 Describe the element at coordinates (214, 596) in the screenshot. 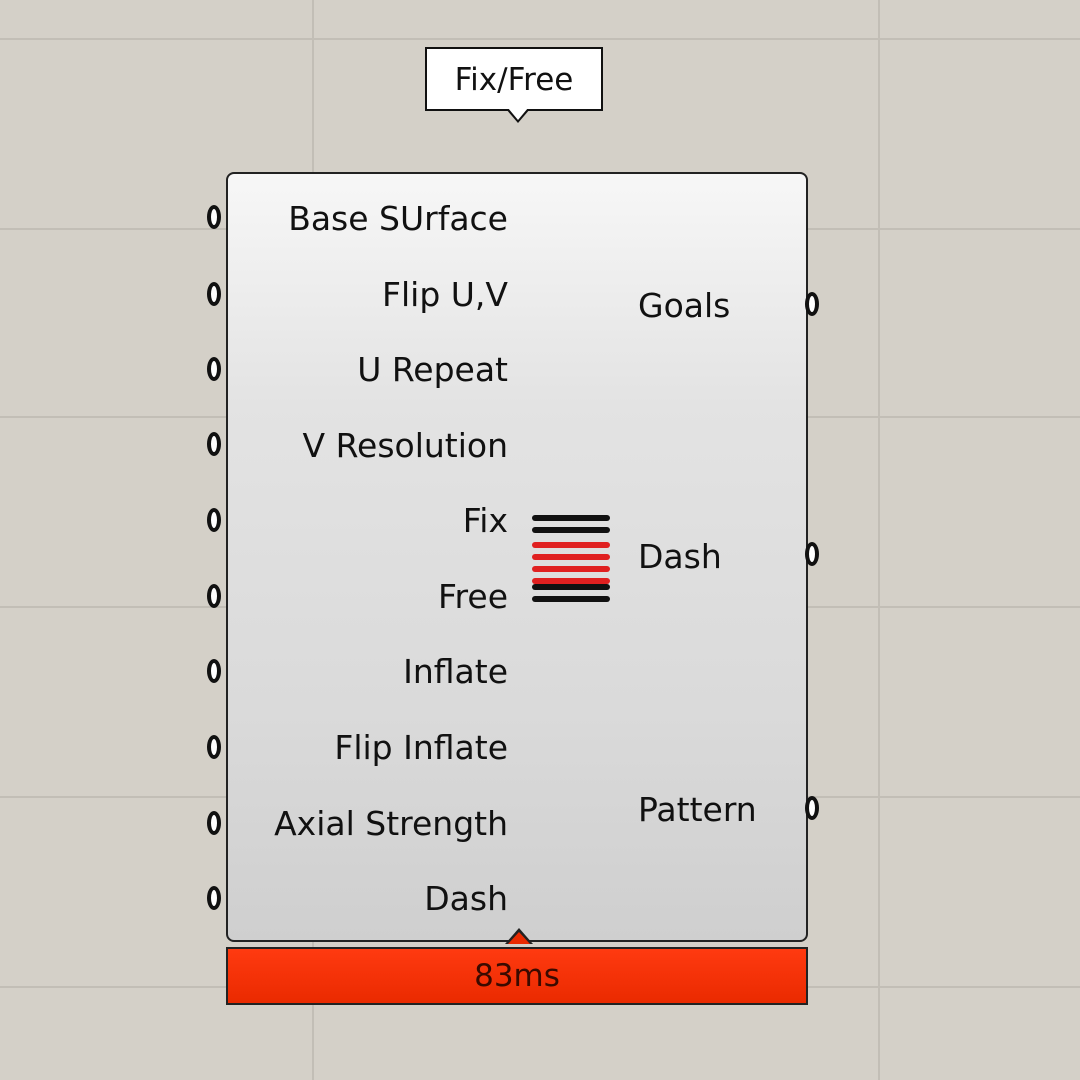

I see `input-grip-free` at that location.